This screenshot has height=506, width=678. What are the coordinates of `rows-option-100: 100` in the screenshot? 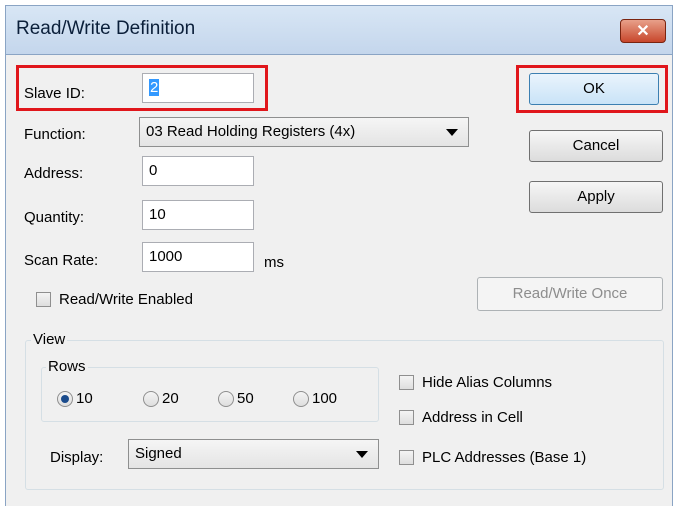 It's located at (325, 398).